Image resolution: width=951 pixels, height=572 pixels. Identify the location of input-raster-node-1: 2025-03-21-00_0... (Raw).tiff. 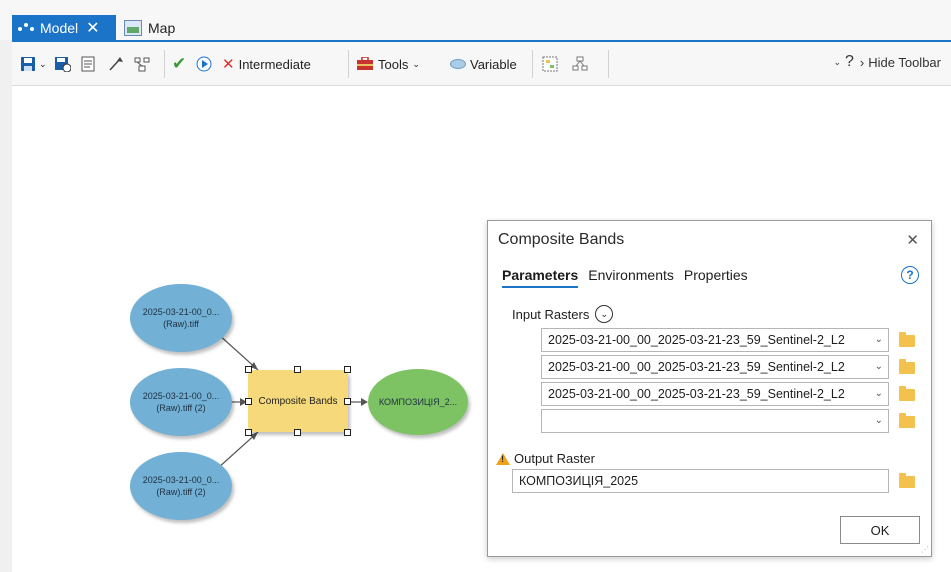
(181, 318).